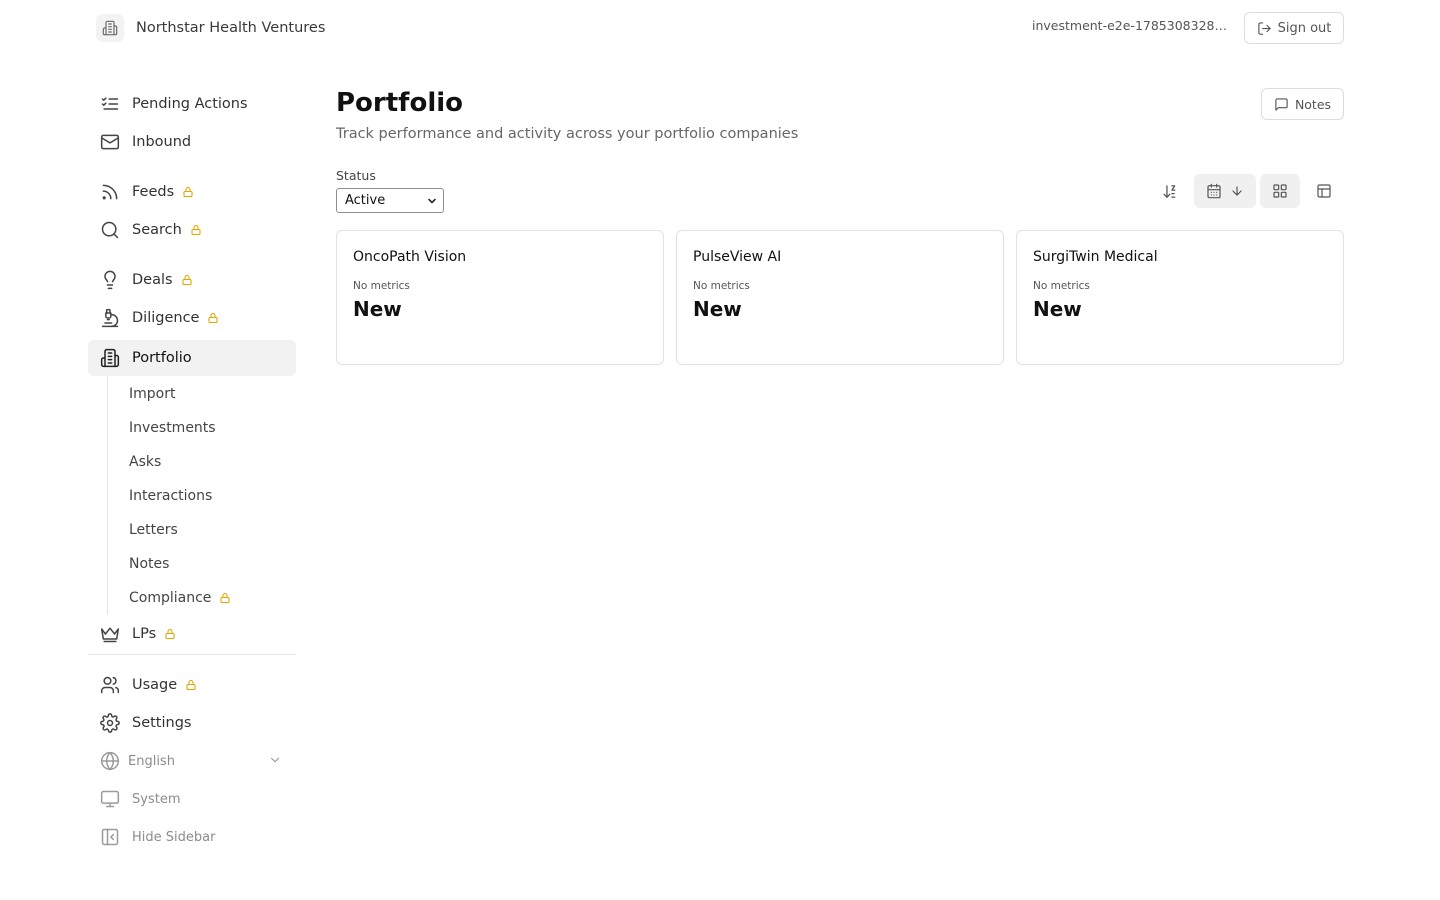 Image resolution: width=1440 pixels, height=900 pixels. I want to click on sidebar-item-deals: Deals, so click(192, 280).